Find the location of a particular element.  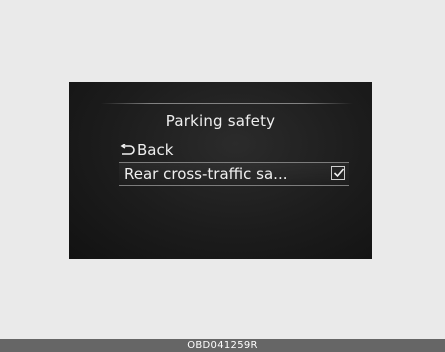

top-divider is located at coordinates (227, 103).